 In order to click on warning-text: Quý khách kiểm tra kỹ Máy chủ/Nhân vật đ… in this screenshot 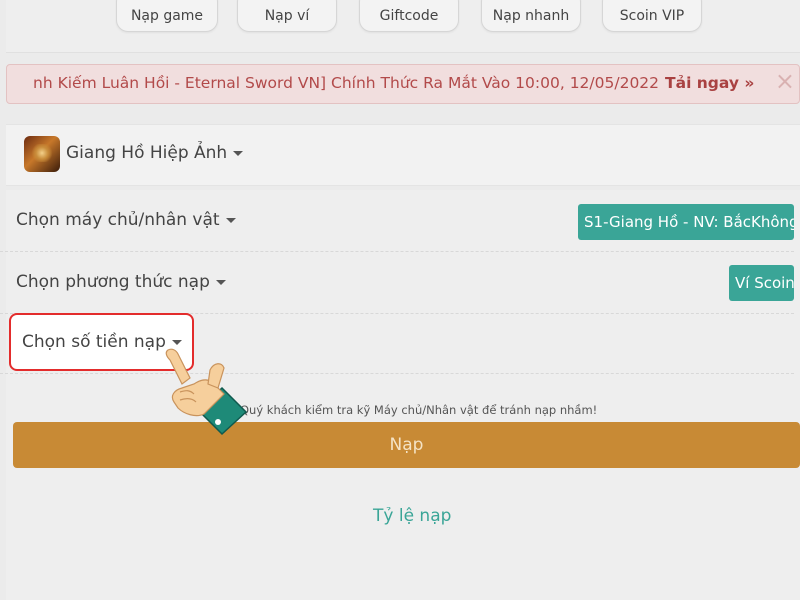, I will do `click(419, 410)`.